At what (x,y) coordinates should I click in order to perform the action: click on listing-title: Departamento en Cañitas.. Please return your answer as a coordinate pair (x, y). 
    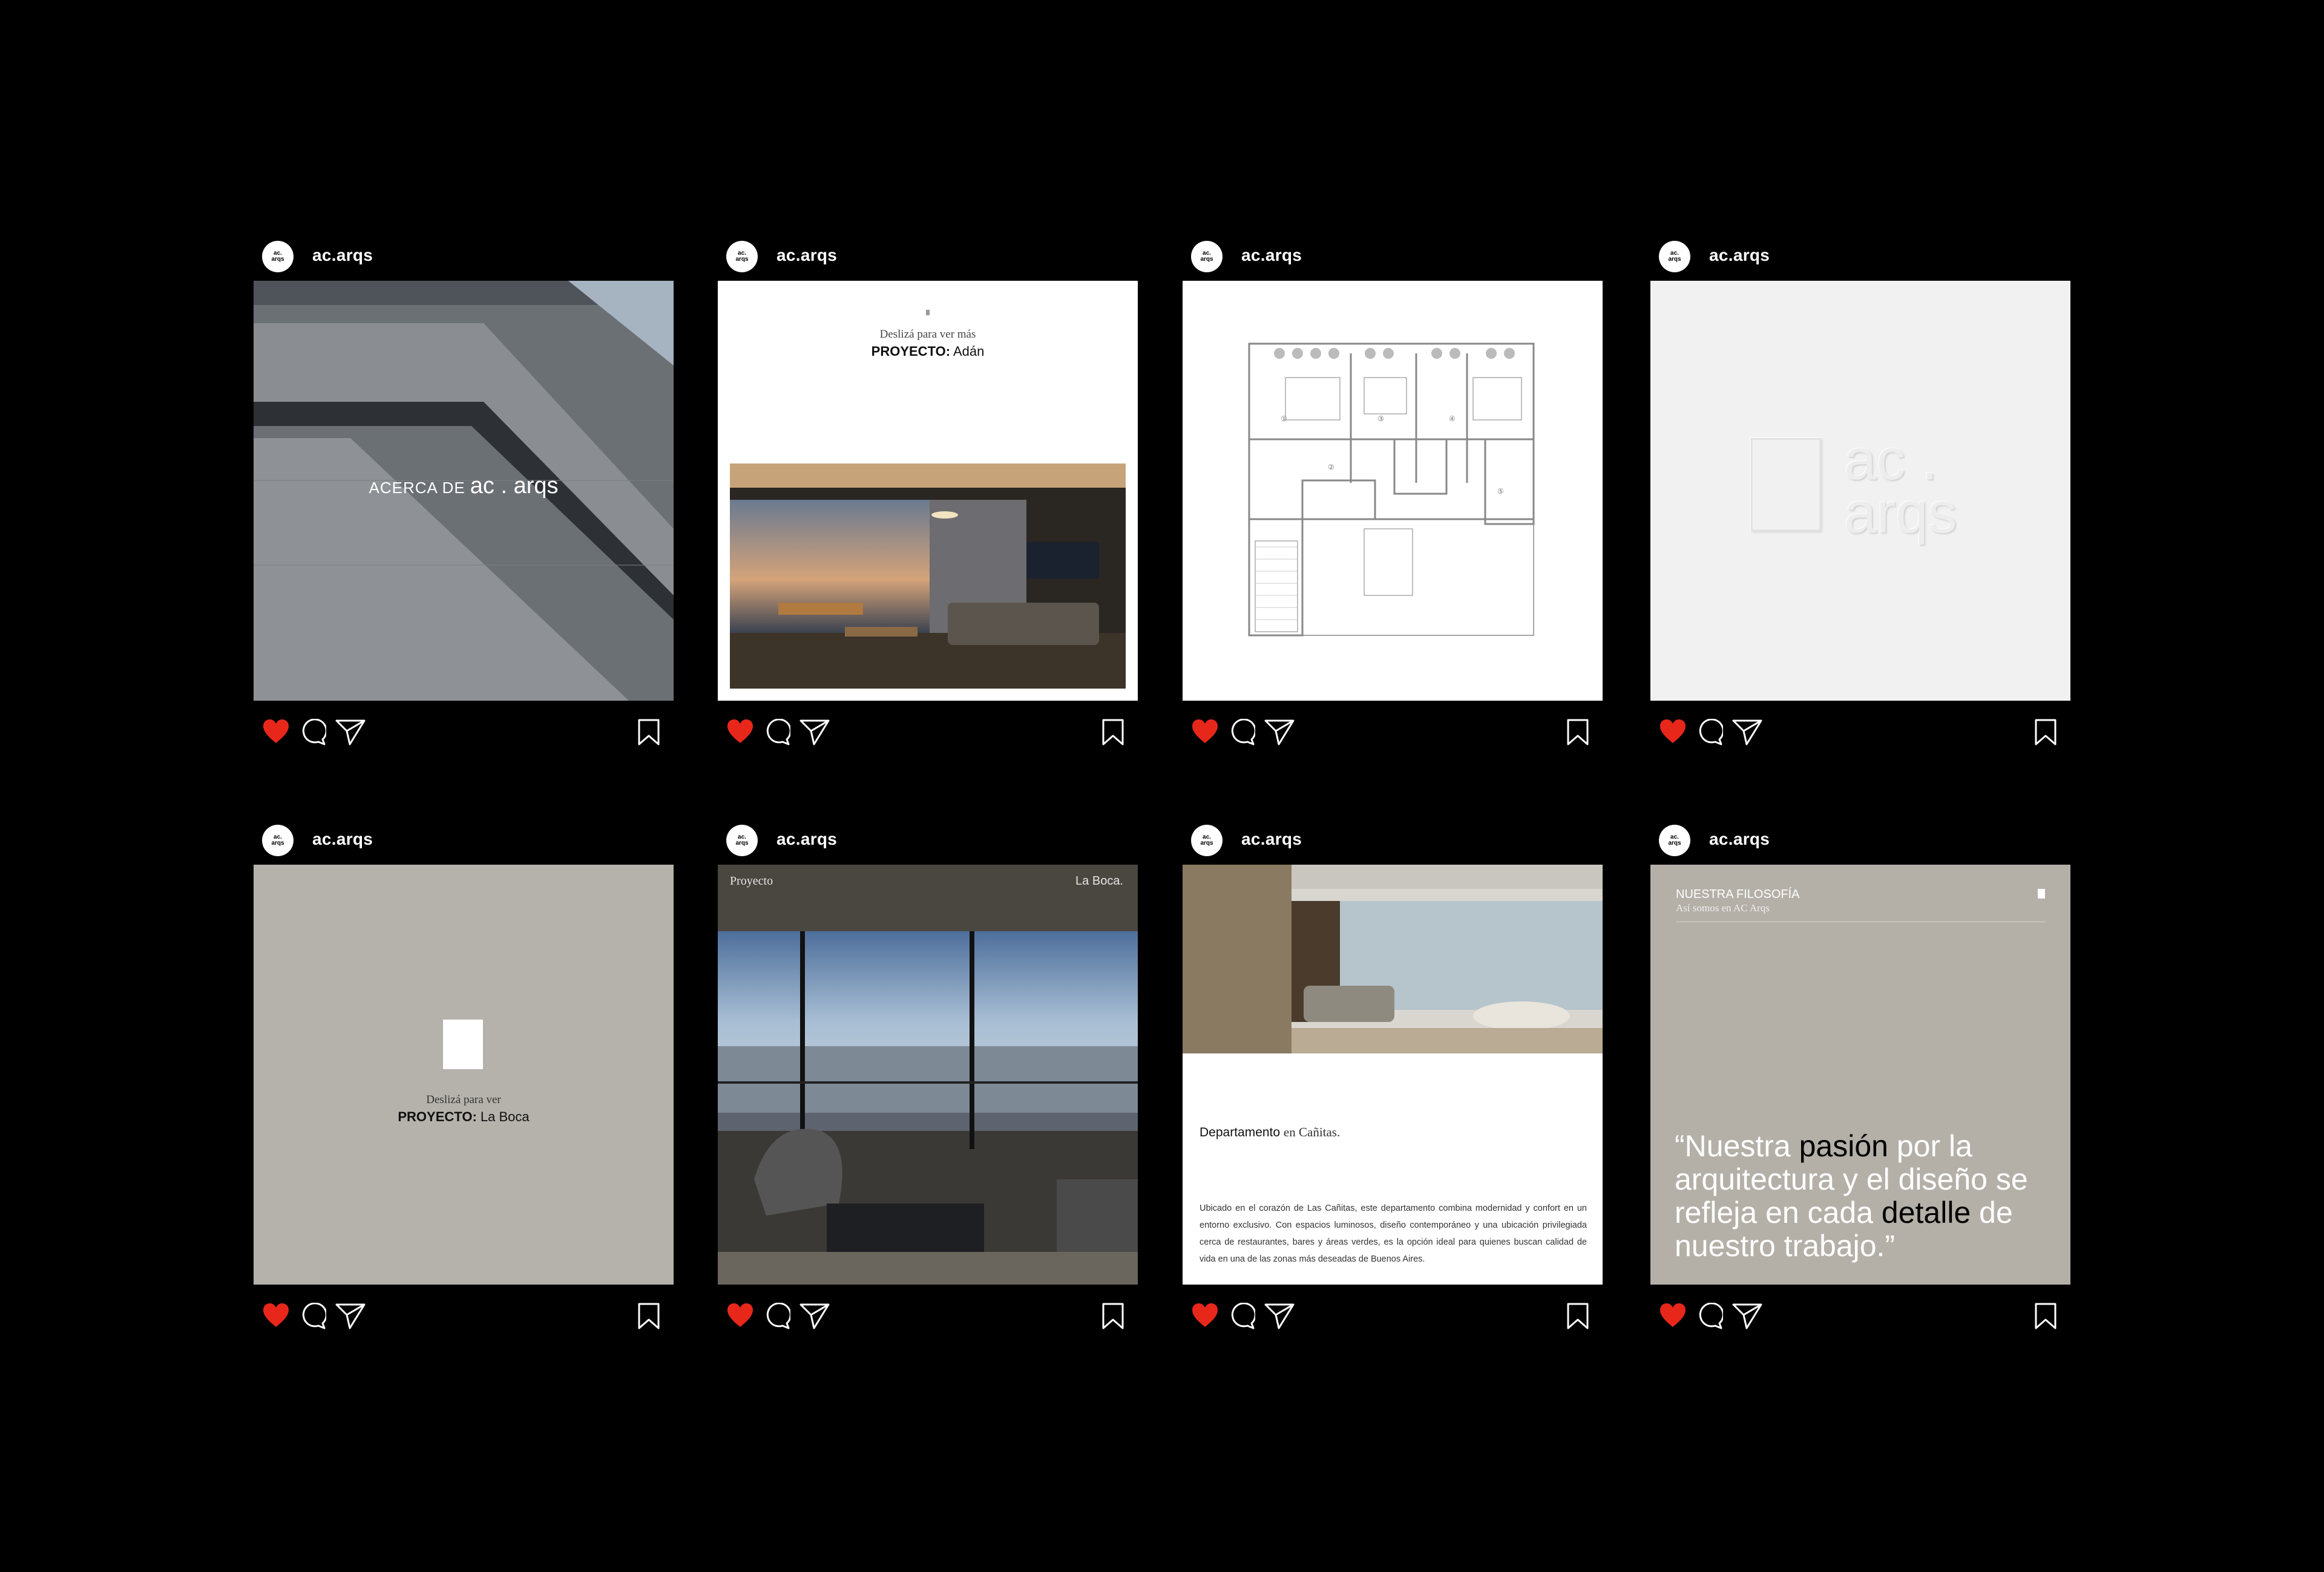
    Looking at the image, I should click on (1270, 1132).